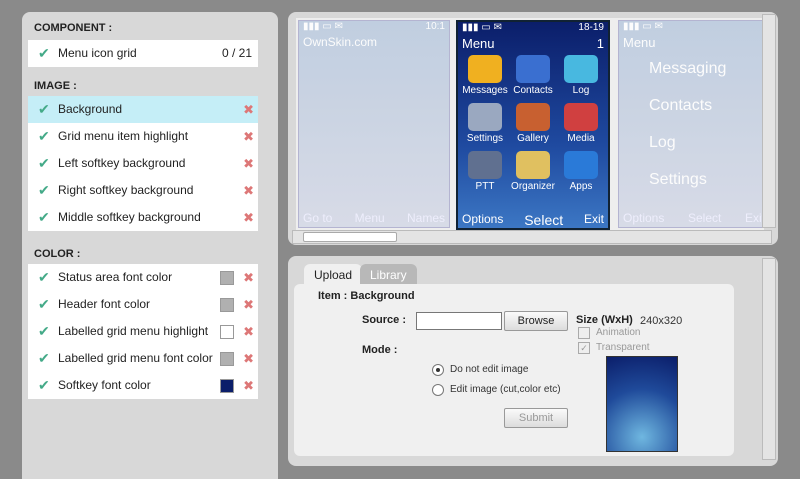 This screenshot has height=479, width=800. Describe the element at coordinates (236, 53) in the screenshot. I see `item-count: 0 / 21` at that location.